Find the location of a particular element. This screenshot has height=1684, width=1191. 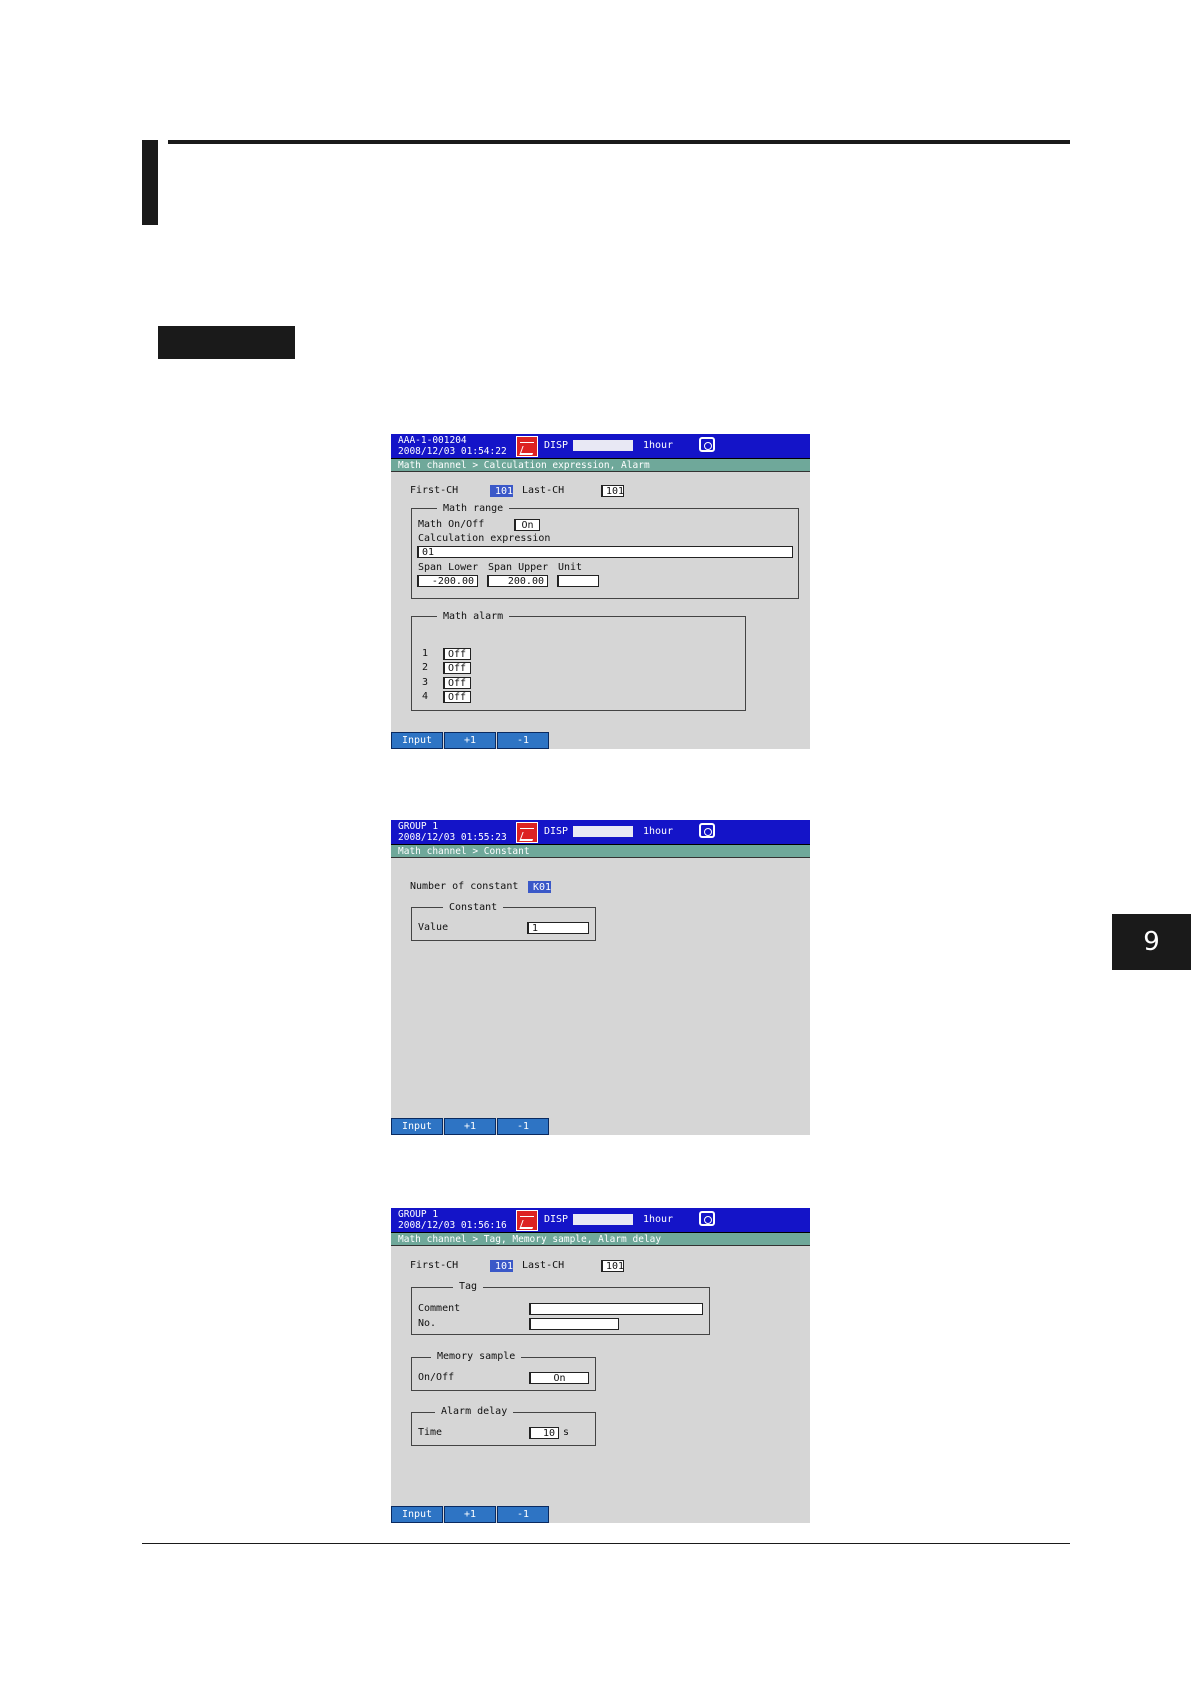

status-bar: GROUP 1 2008/12/03 01:55:23 DISP 1hour is located at coordinates (600, 832).